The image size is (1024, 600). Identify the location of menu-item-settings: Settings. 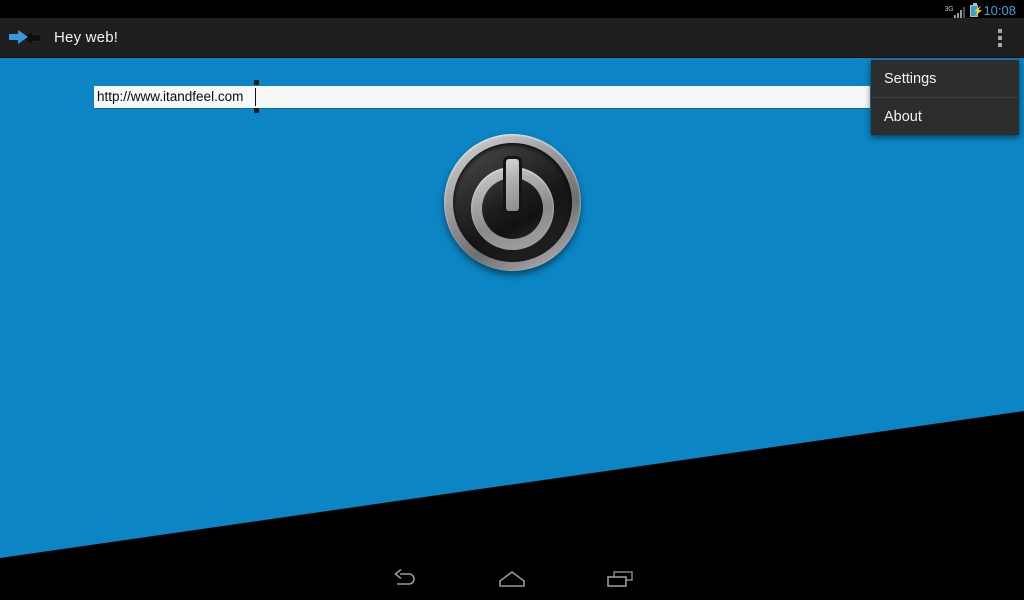
(945, 78).